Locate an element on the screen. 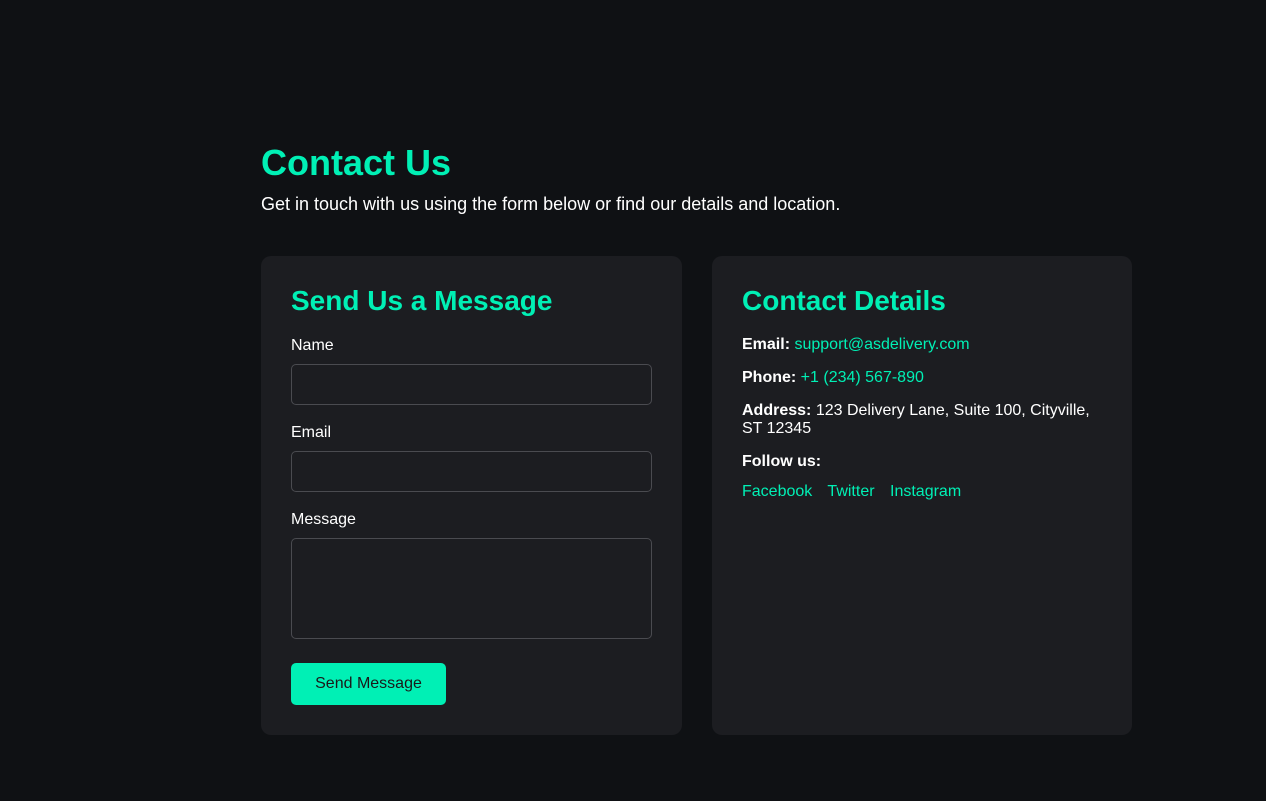 This screenshot has width=1266, height=801. follow-us-label: Follow us: is located at coordinates (922, 462).